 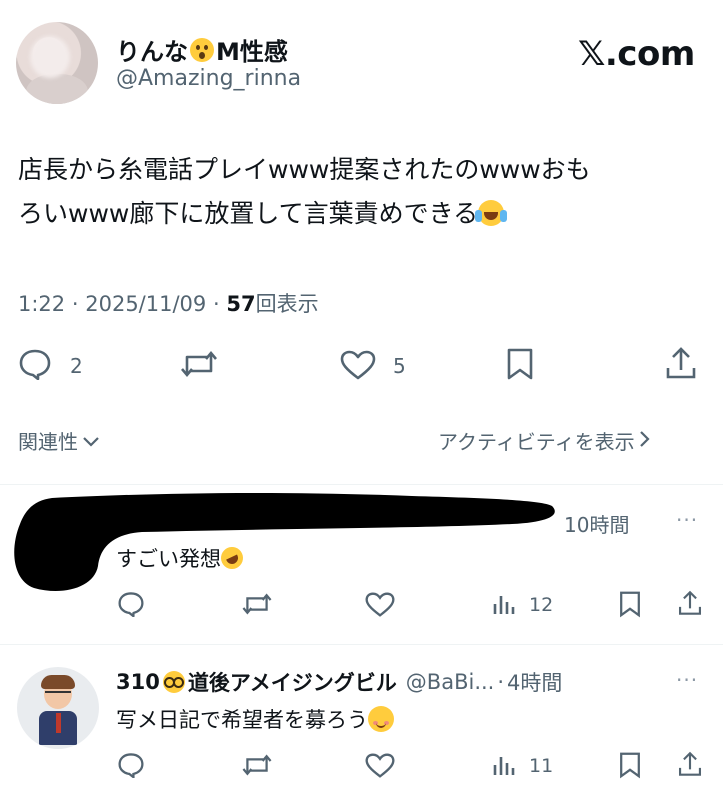 I want to click on post-time: 1:22, so click(x=41, y=304).